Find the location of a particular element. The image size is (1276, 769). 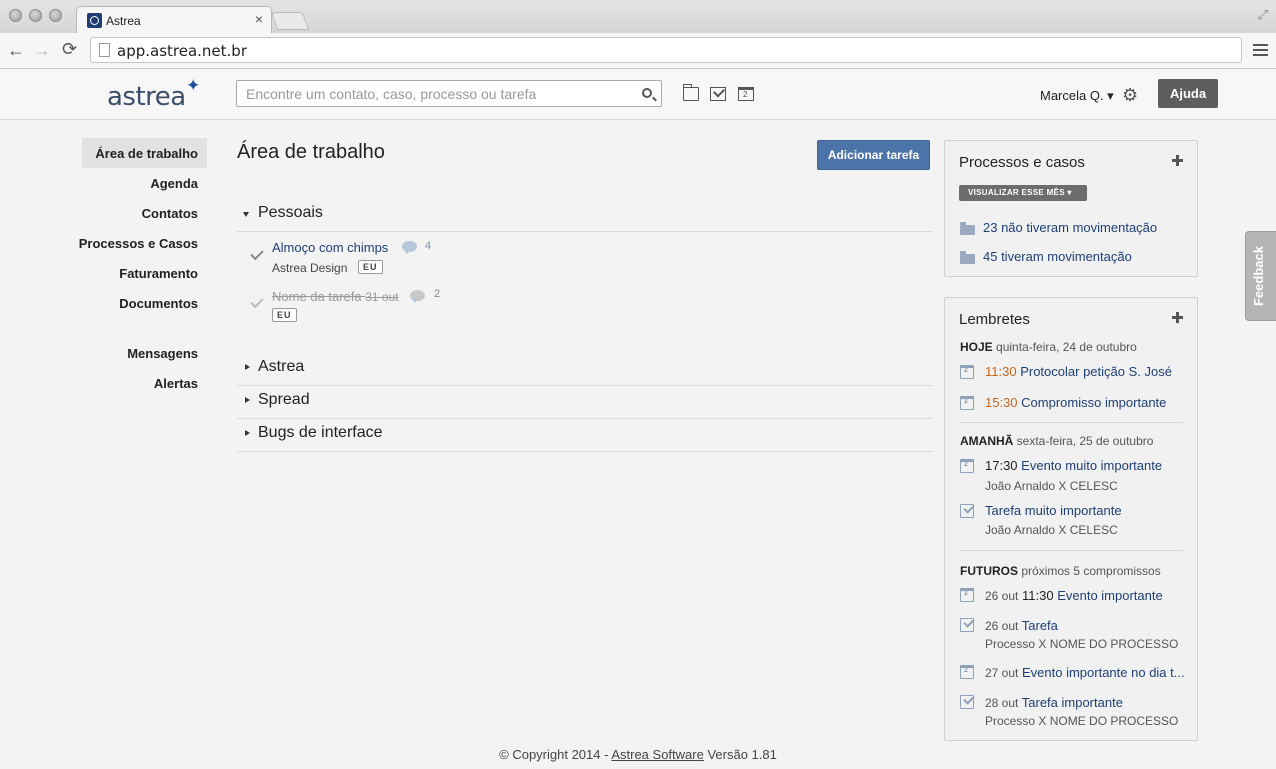

sidebar-item-faturamento: Faturamento is located at coordinates (158, 273).